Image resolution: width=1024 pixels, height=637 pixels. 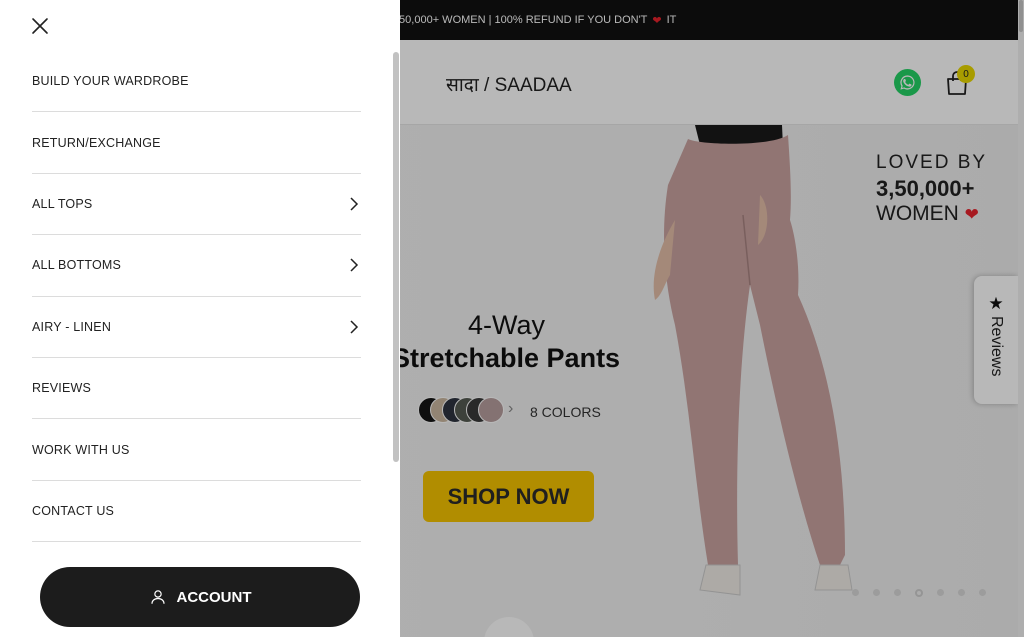 What do you see at coordinates (96, 142) in the screenshot?
I see `menu-item-label: RETURN/EXCHANGE` at bounding box center [96, 142].